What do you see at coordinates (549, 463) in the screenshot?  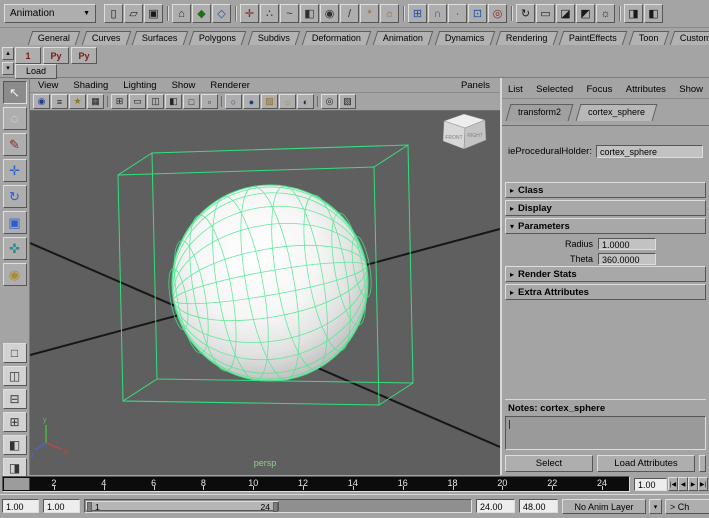 I see `select-button: Select` at bounding box center [549, 463].